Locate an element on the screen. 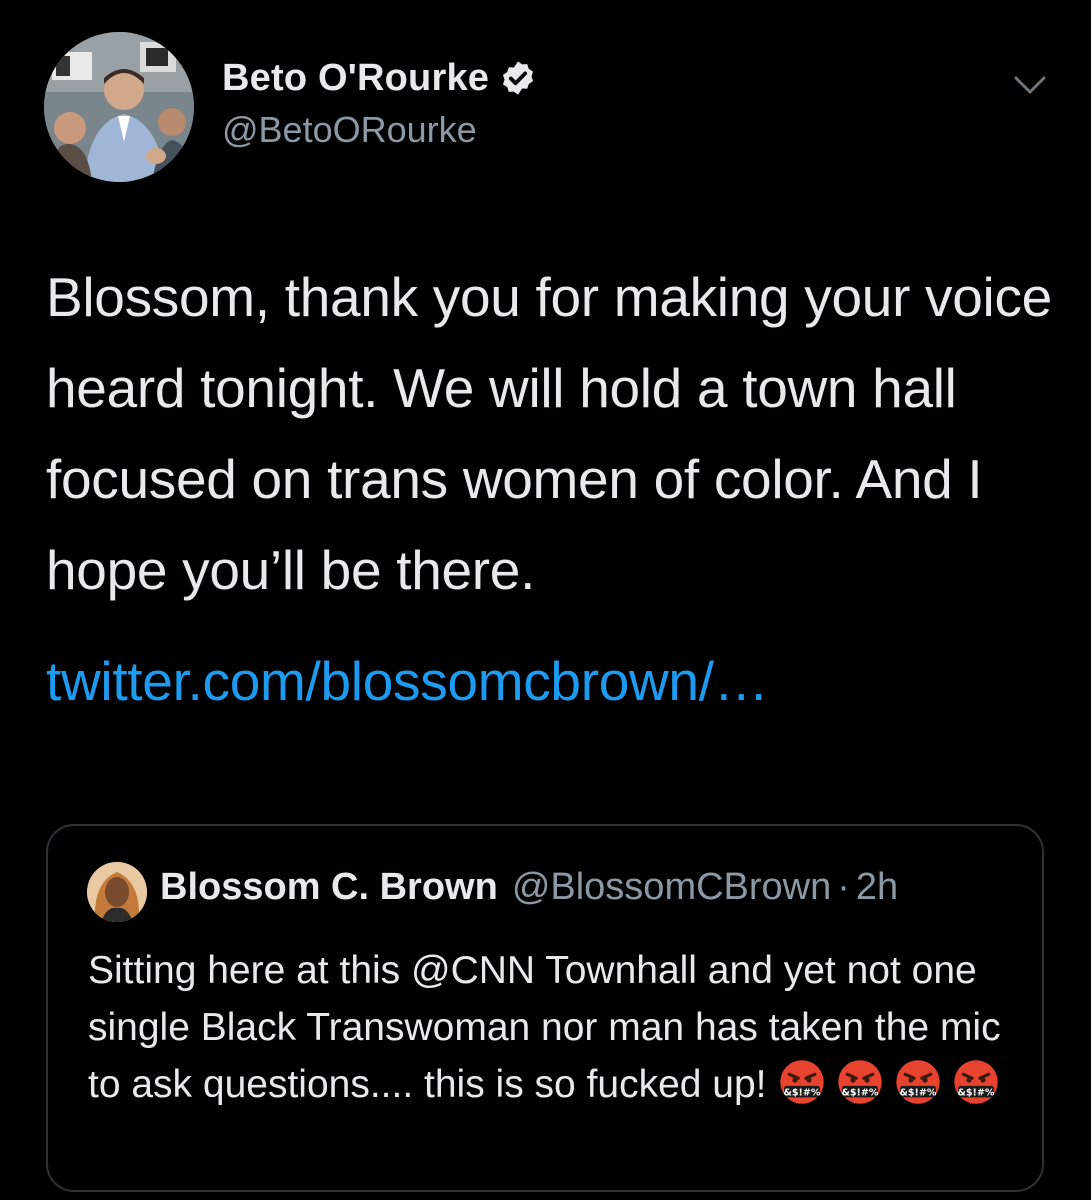  verified-badge-icon is located at coordinates (518, 78).